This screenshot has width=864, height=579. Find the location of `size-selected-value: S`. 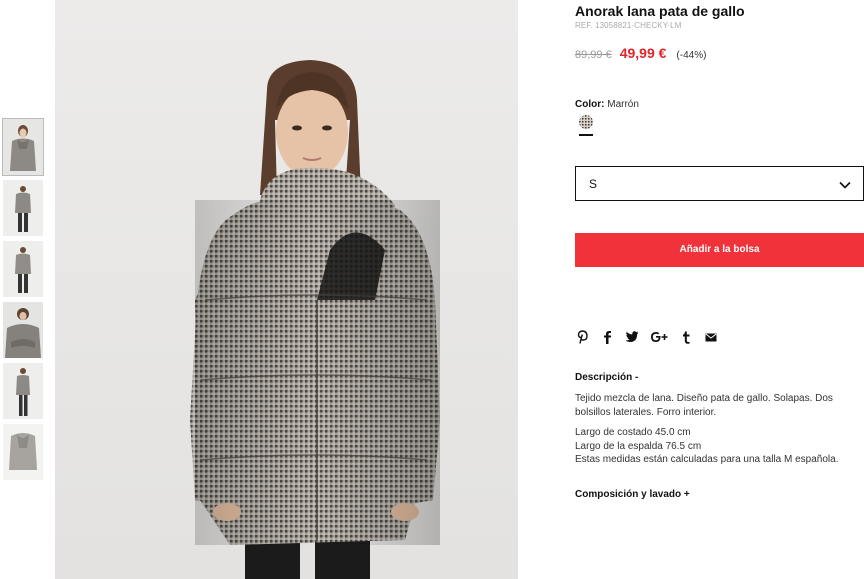

size-selected-value: S is located at coordinates (593, 184).